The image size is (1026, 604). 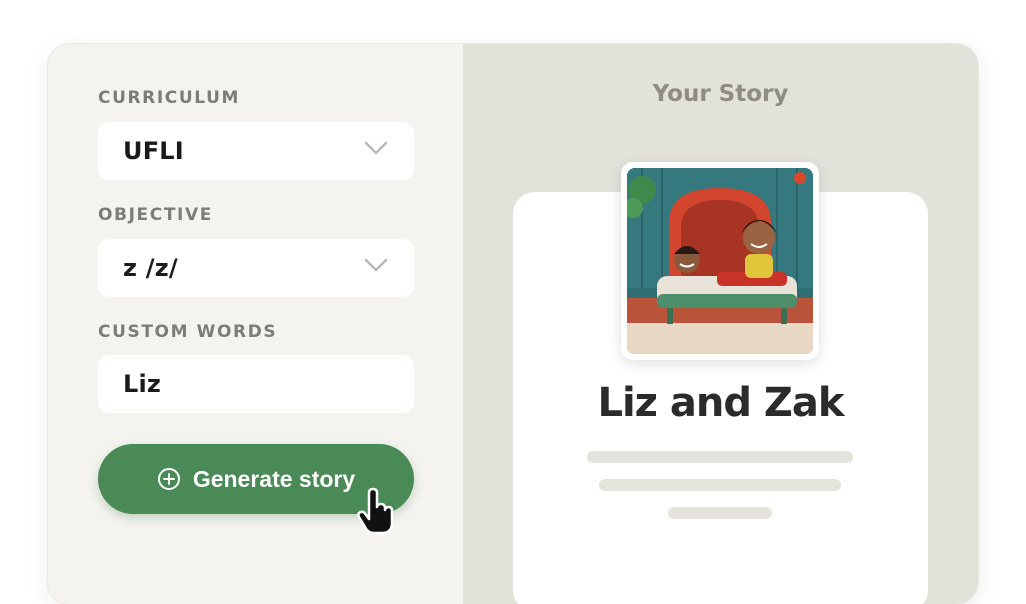 I want to click on curriculum-selected-value: UFLI, so click(x=153, y=151).